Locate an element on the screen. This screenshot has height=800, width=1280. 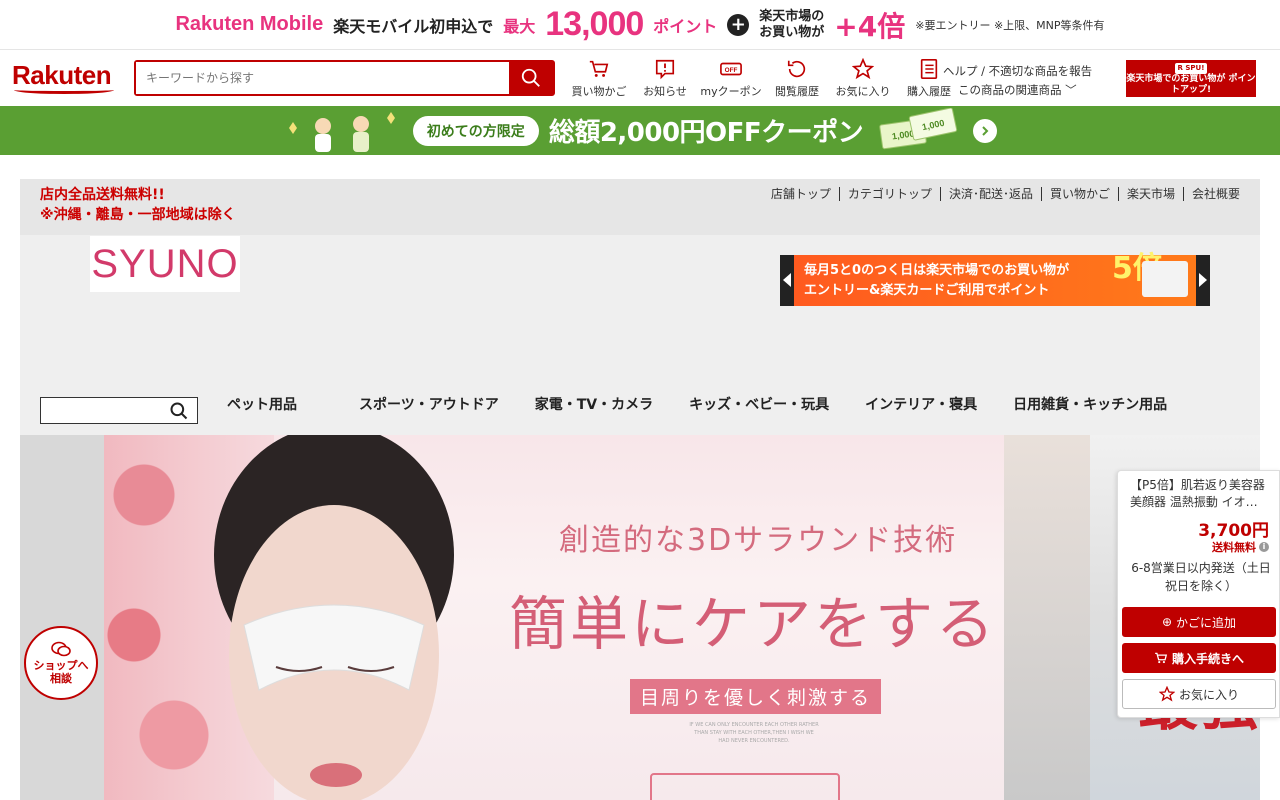
free-shipping-label: 送料無料 is located at coordinates (1234, 547).